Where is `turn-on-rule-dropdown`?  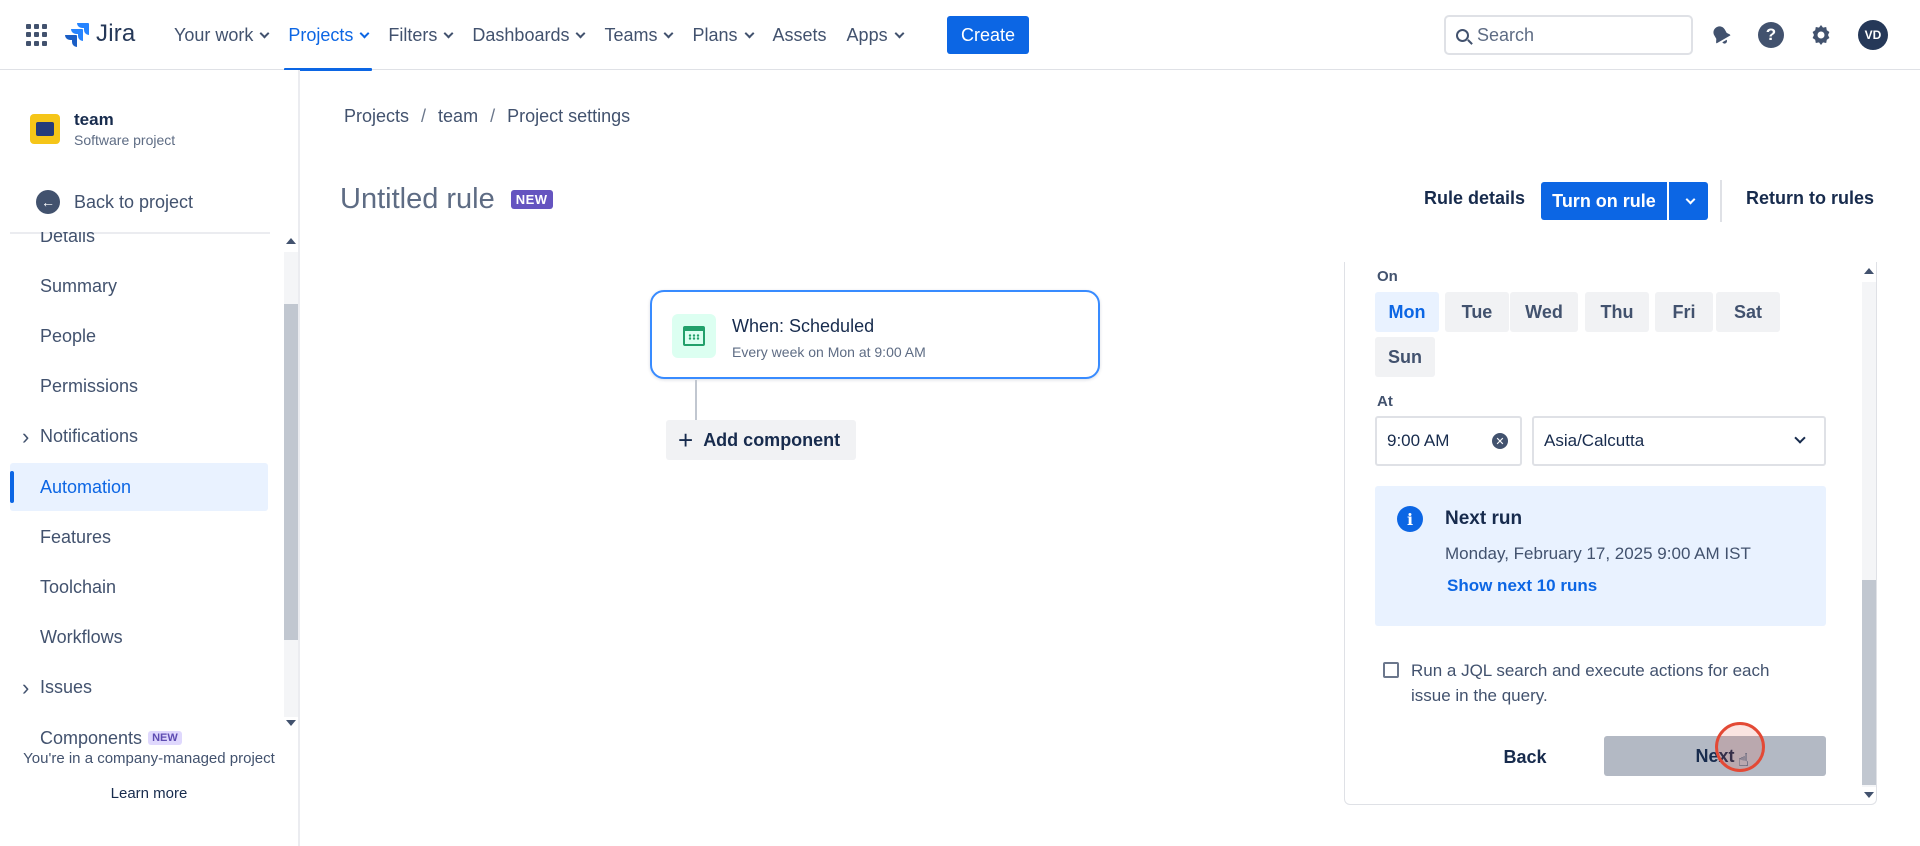
turn-on-rule-dropdown is located at coordinates (1688, 201).